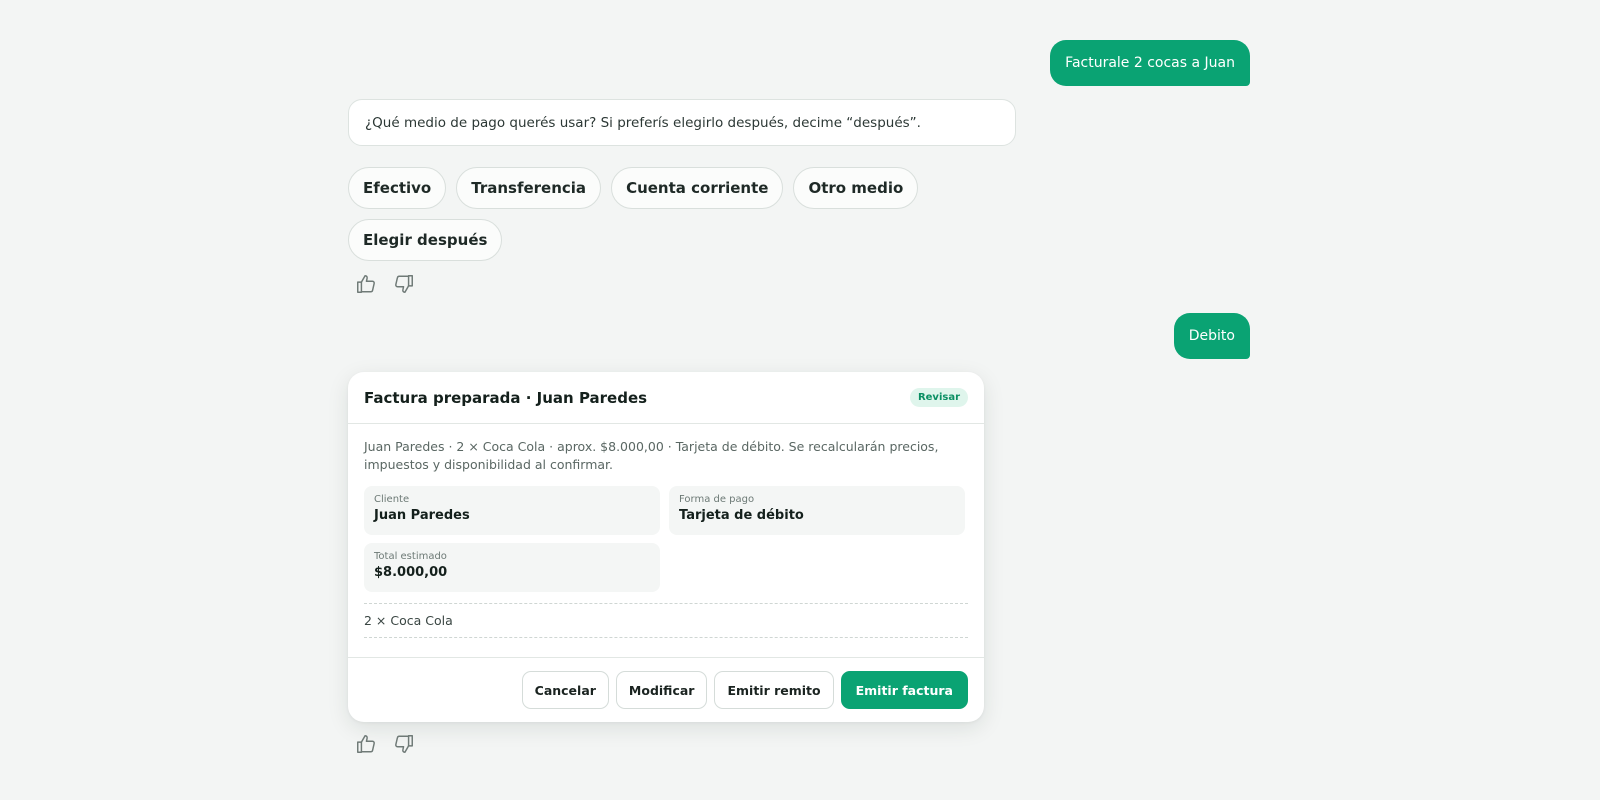  What do you see at coordinates (774, 690) in the screenshot?
I see `emit-remito-button: Emitir remito` at bounding box center [774, 690].